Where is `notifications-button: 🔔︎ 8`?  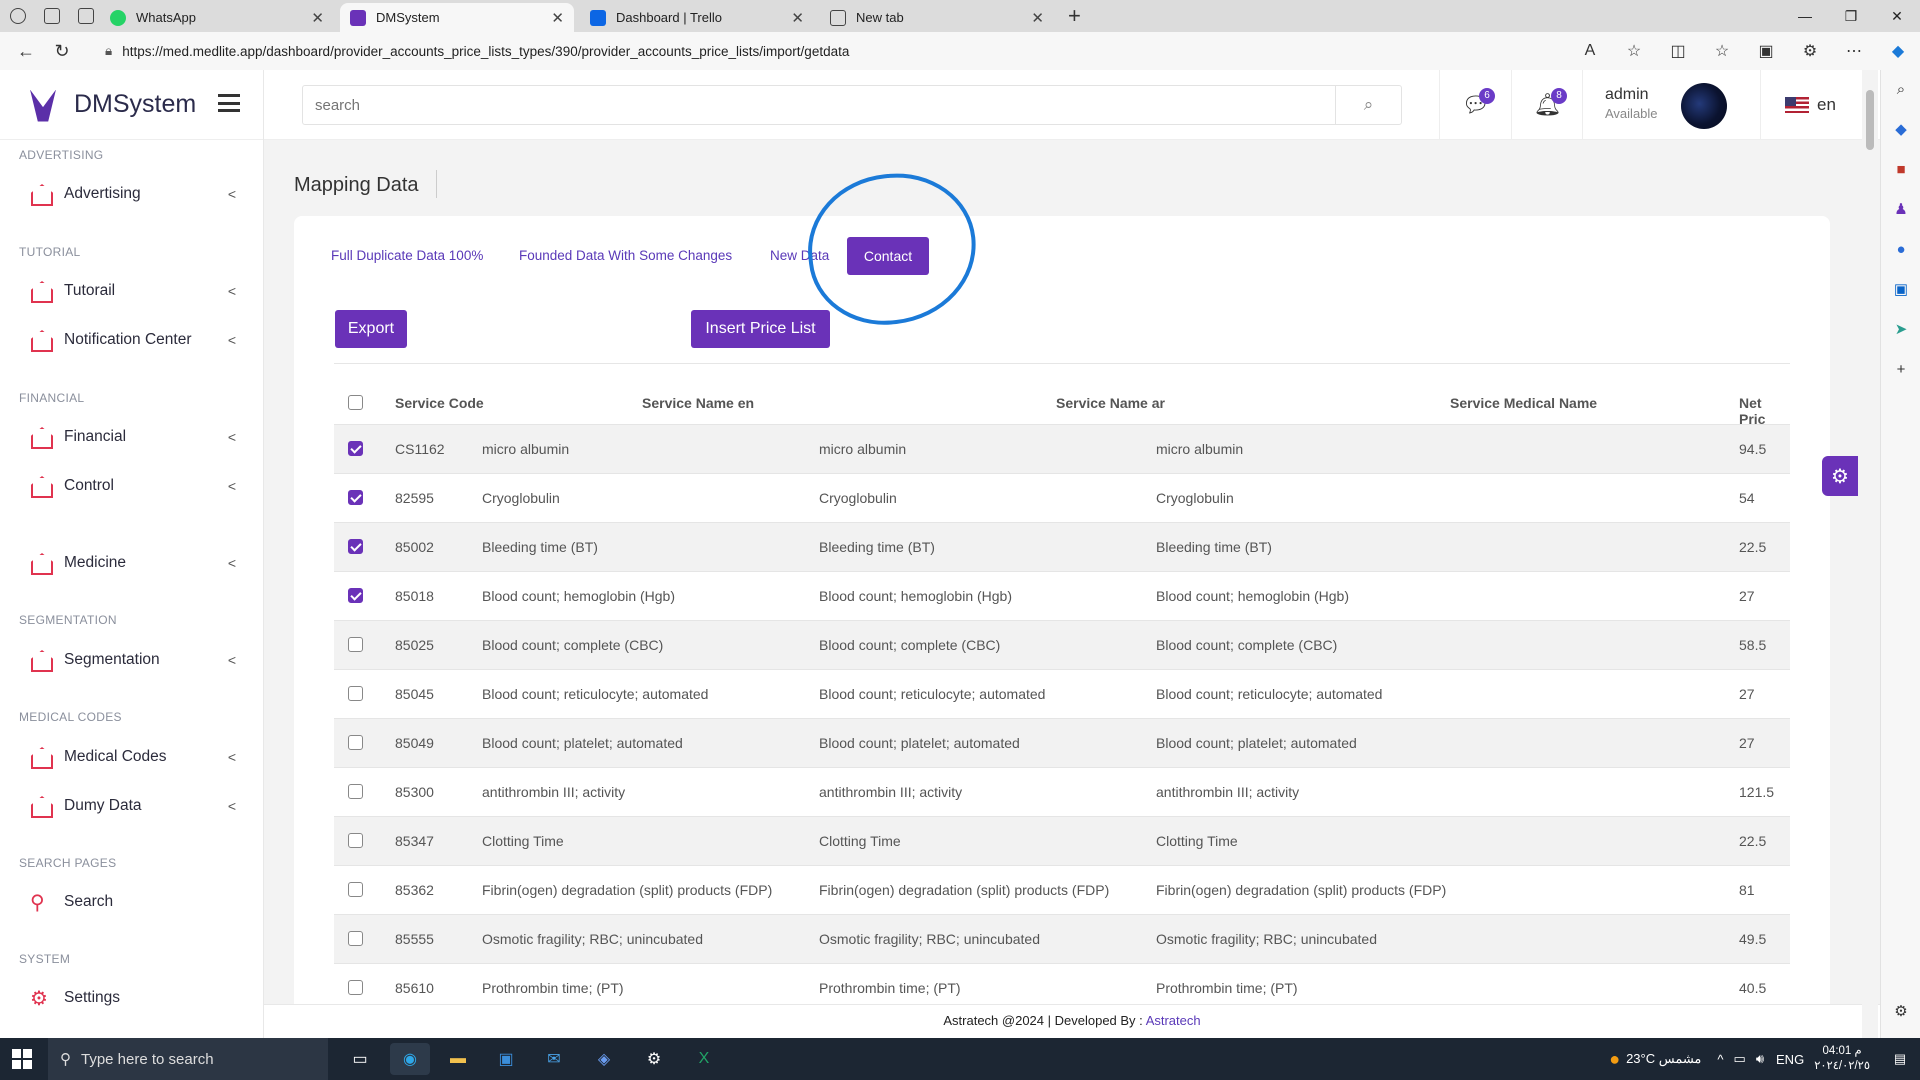
notifications-button: 🔔︎ 8 is located at coordinates (1547, 105).